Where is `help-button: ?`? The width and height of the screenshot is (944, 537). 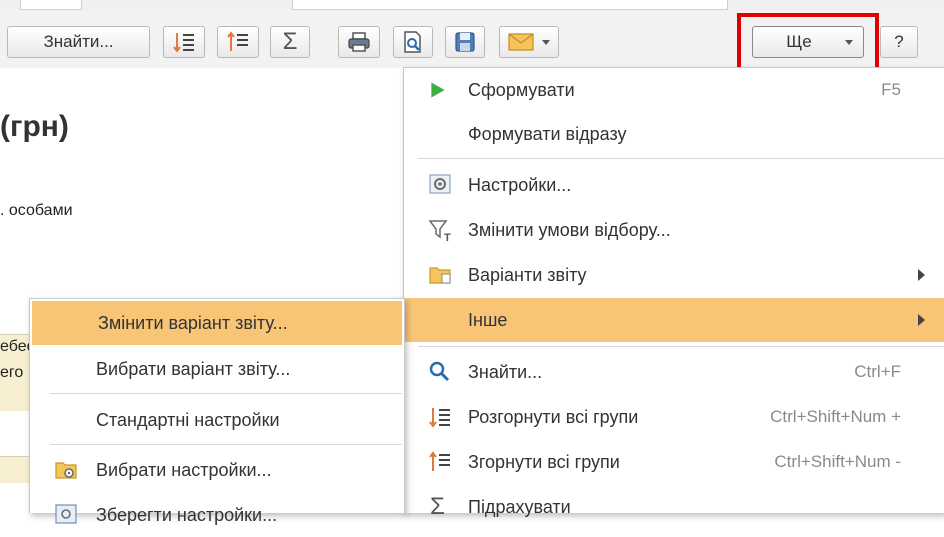
help-button: ? is located at coordinates (899, 42).